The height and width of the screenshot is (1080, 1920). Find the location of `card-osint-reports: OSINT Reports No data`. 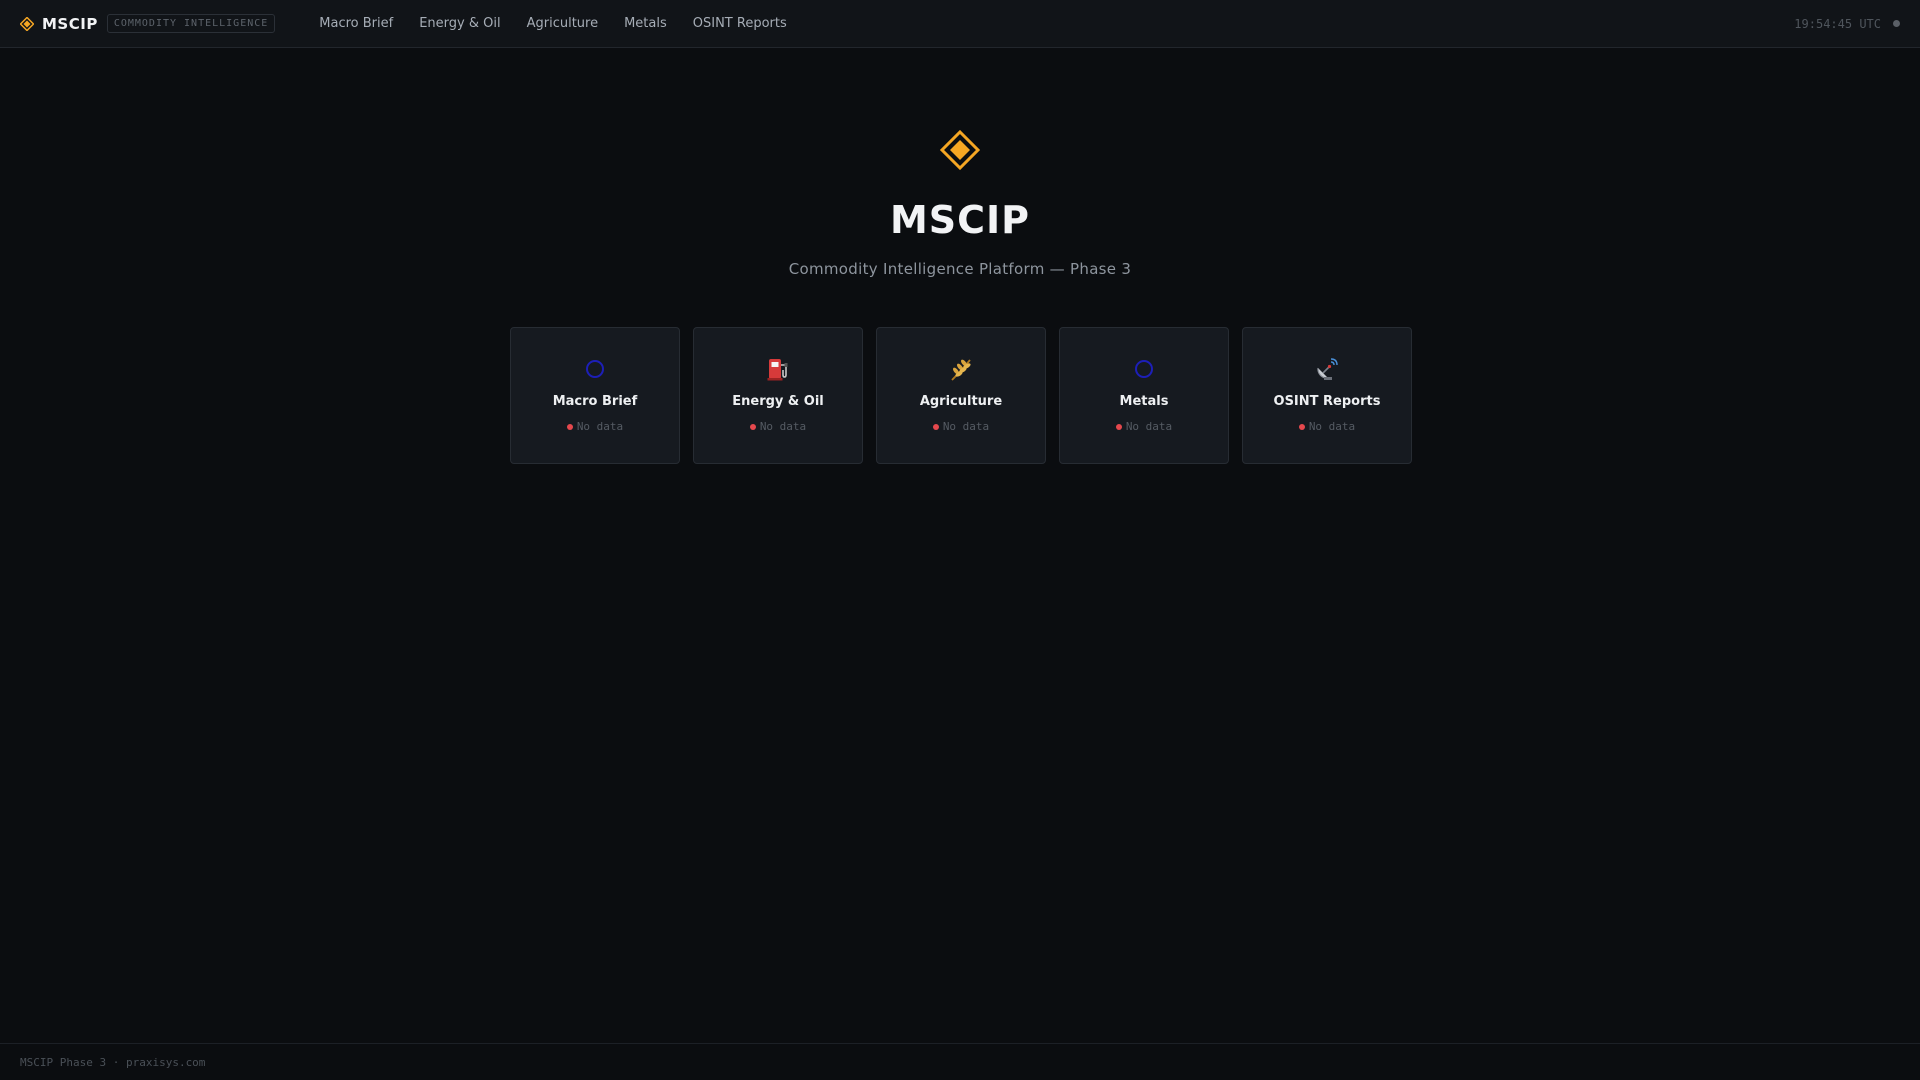

card-osint-reports: OSINT Reports No data is located at coordinates (1327, 395).